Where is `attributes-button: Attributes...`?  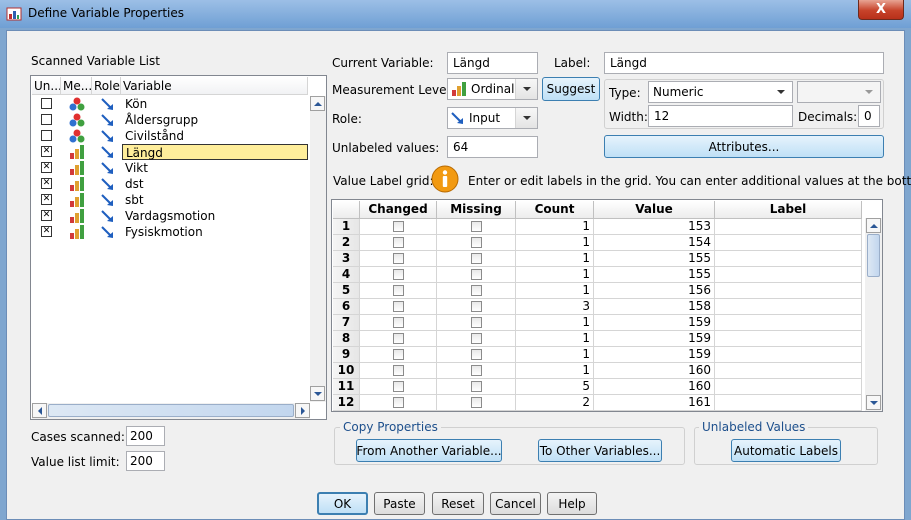 attributes-button: Attributes... is located at coordinates (744, 146).